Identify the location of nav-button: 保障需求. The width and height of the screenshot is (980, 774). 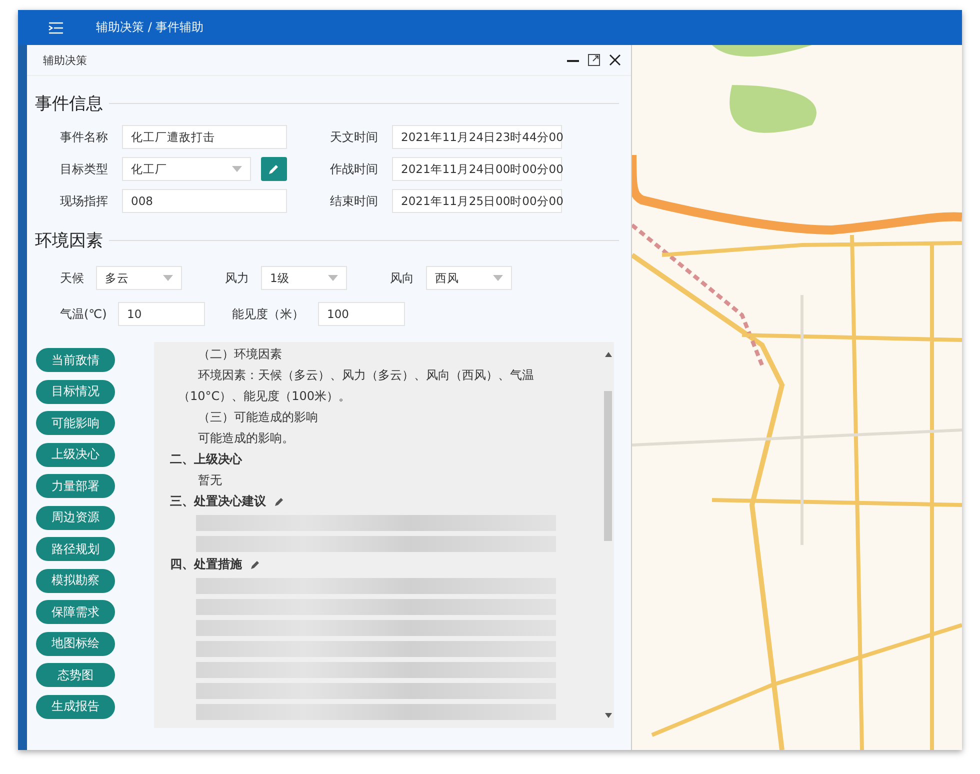
(75, 612).